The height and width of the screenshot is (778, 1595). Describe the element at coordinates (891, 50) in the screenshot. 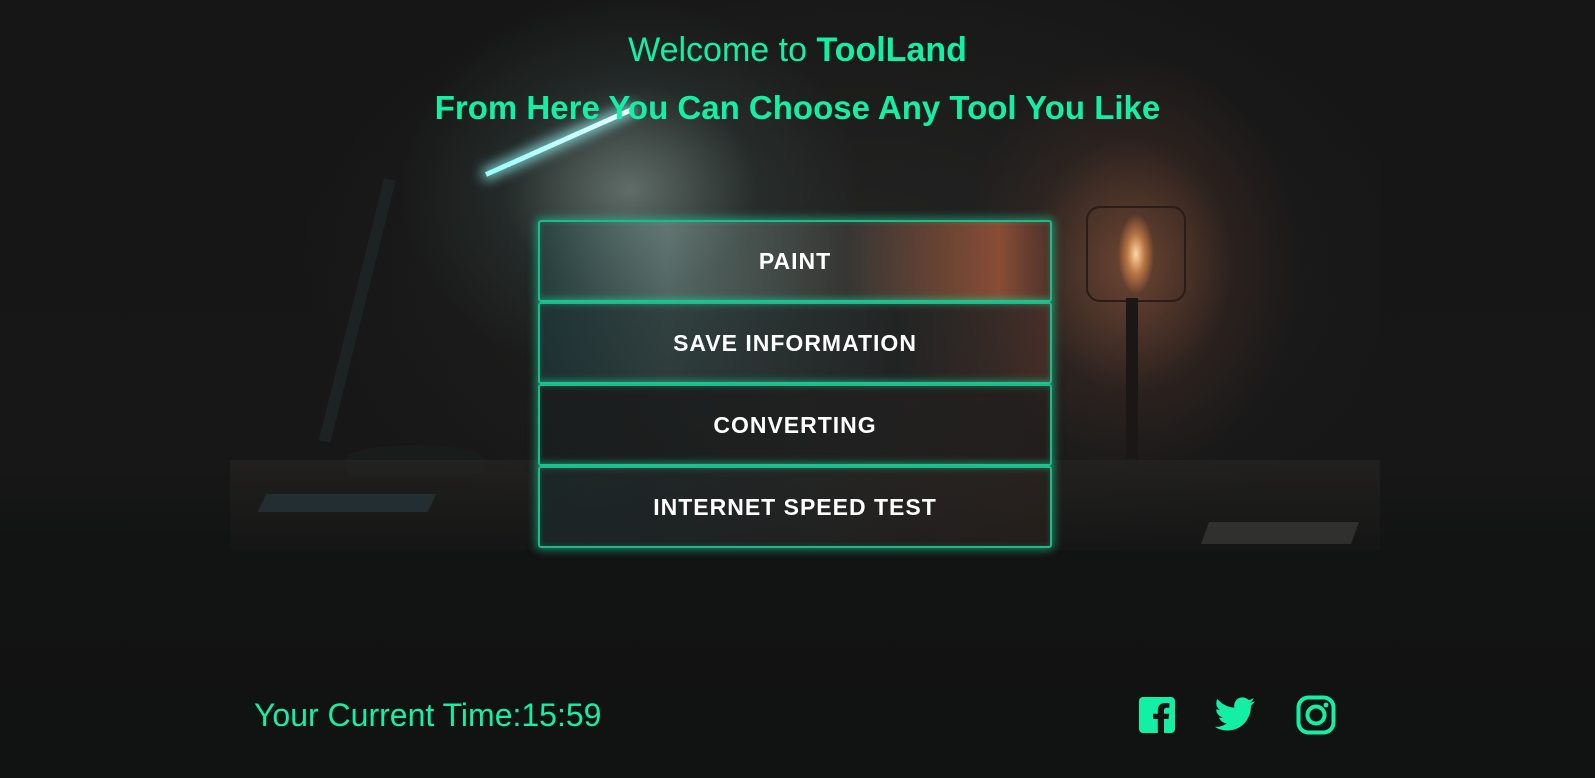

I see `brand-name: ToolLand` at that location.